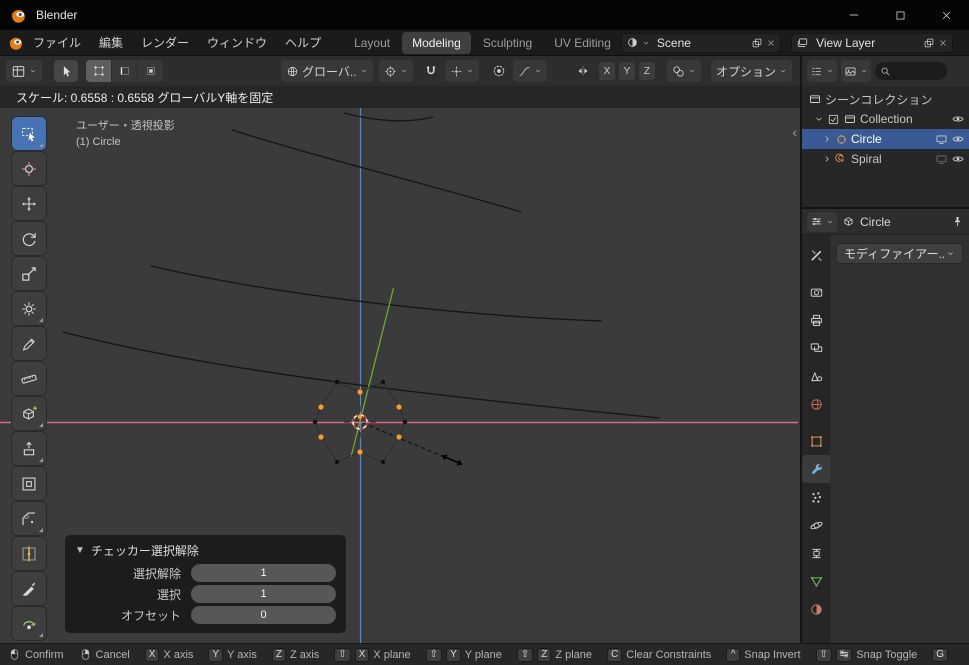 This screenshot has width=969, height=665. I want to click on properties-tab-world, so click(816, 404).